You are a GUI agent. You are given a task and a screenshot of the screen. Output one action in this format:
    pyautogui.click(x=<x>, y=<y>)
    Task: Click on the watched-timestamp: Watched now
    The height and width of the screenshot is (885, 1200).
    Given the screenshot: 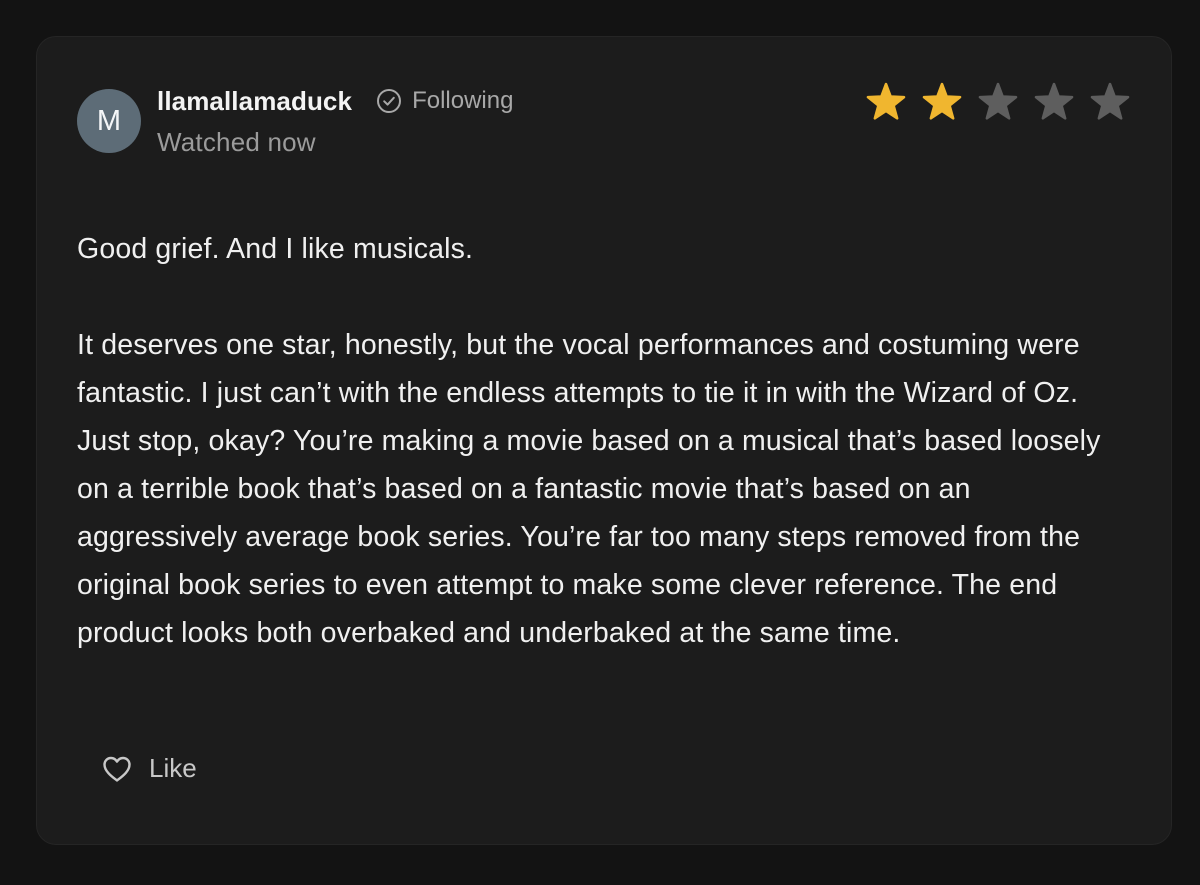 What is the action you would take?
    pyautogui.click(x=236, y=142)
    